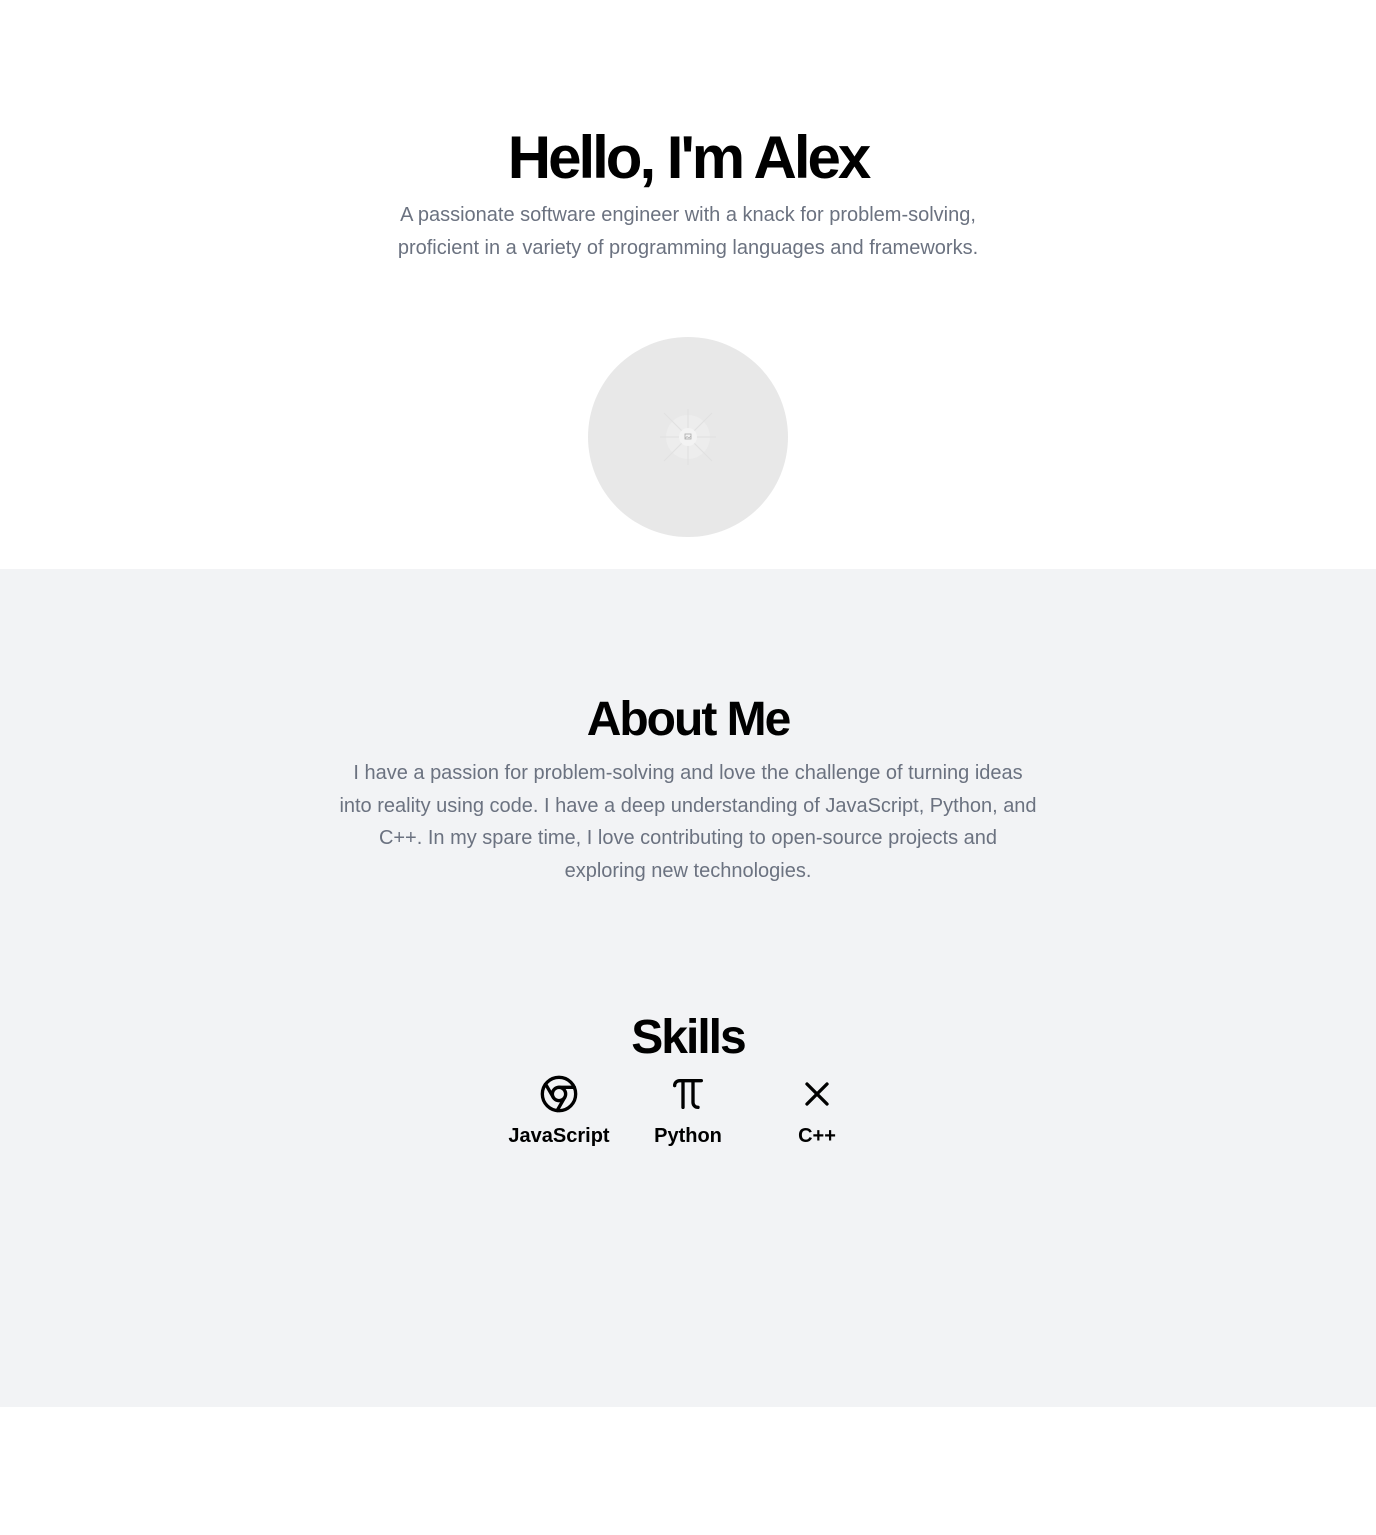 Image resolution: width=1376 pixels, height=1535 pixels. Describe the element at coordinates (817, 1136) in the screenshot. I see `skill-label: C++` at that location.